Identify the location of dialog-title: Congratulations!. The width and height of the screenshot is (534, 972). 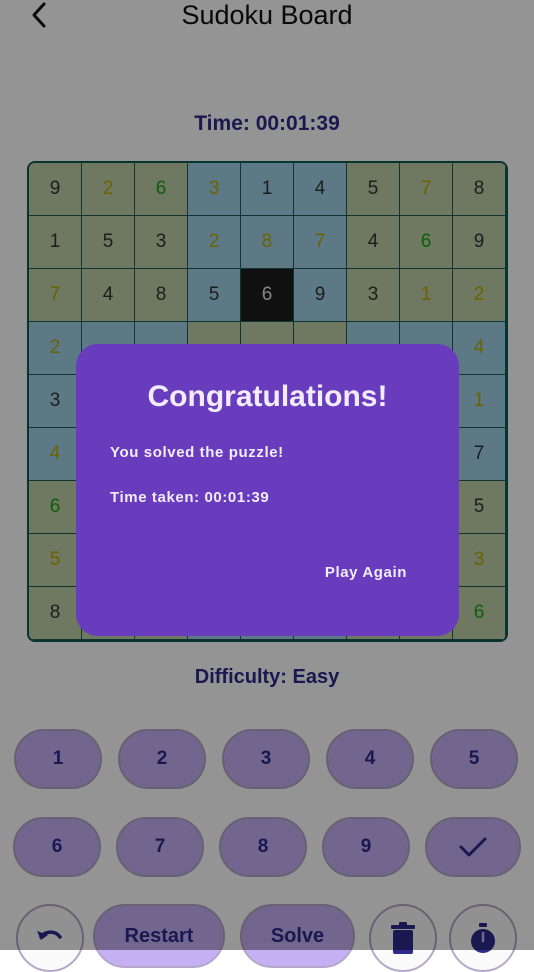
(267, 396).